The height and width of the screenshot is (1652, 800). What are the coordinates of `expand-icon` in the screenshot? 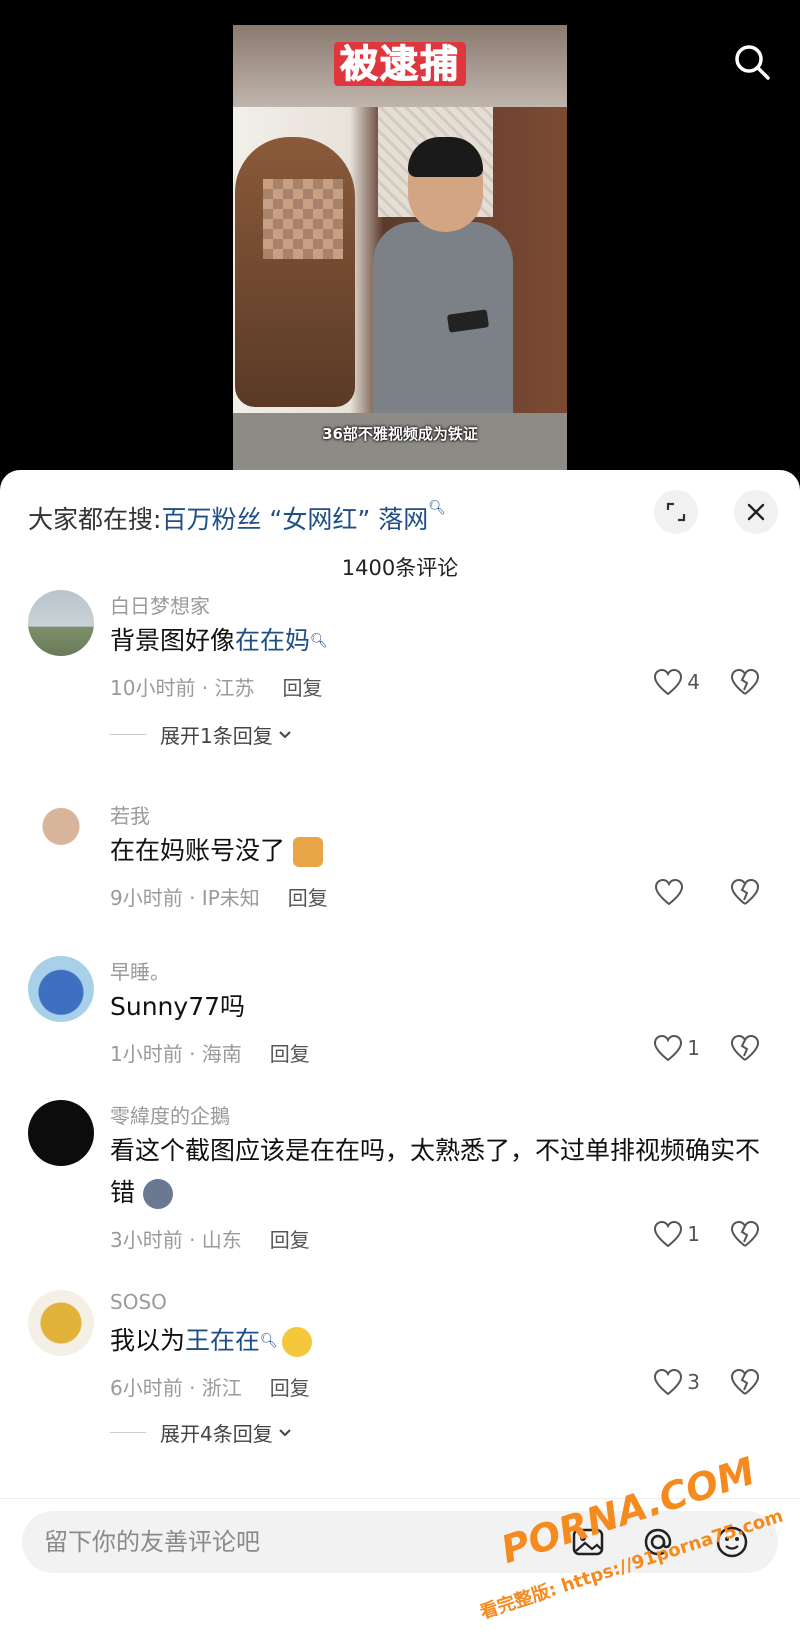 It's located at (676, 512).